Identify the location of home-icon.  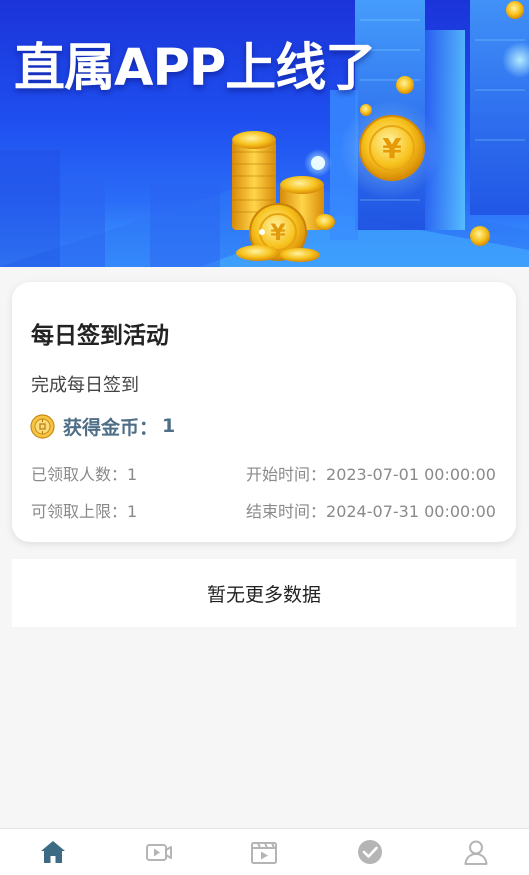
(52, 852).